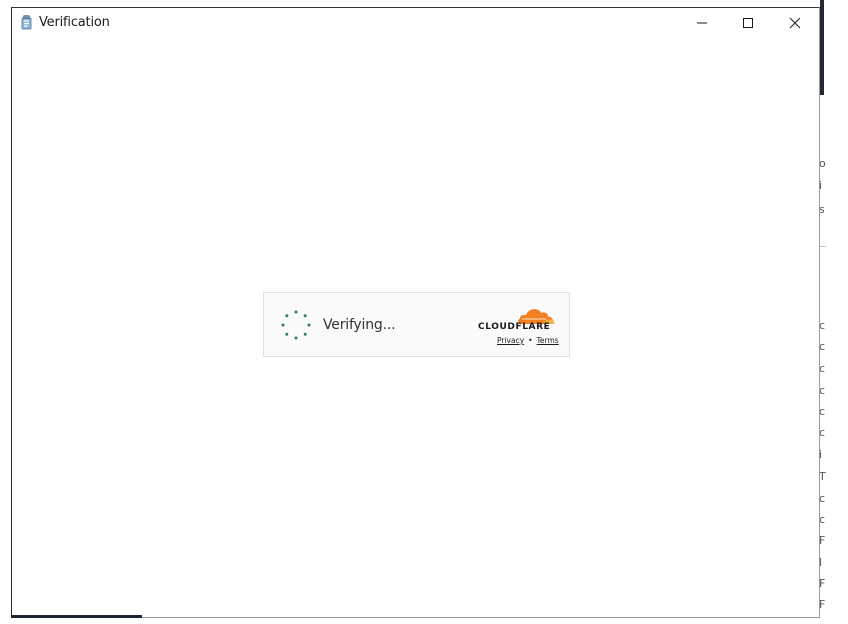 This screenshot has height=624, width=848. What do you see at coordinates (27, 22) in the screenshot?
I see `app-icon` at bounding box center [27, 22].